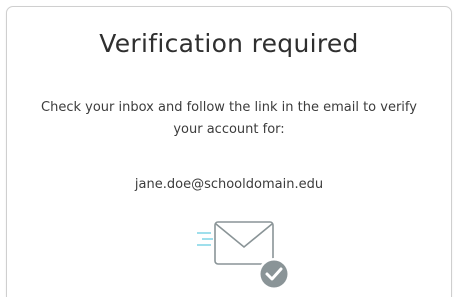 This screenshot has height=297, width=458. Describe the element at coordinates (244, 243) in the screenshot. I see `envelope-body` at that location.